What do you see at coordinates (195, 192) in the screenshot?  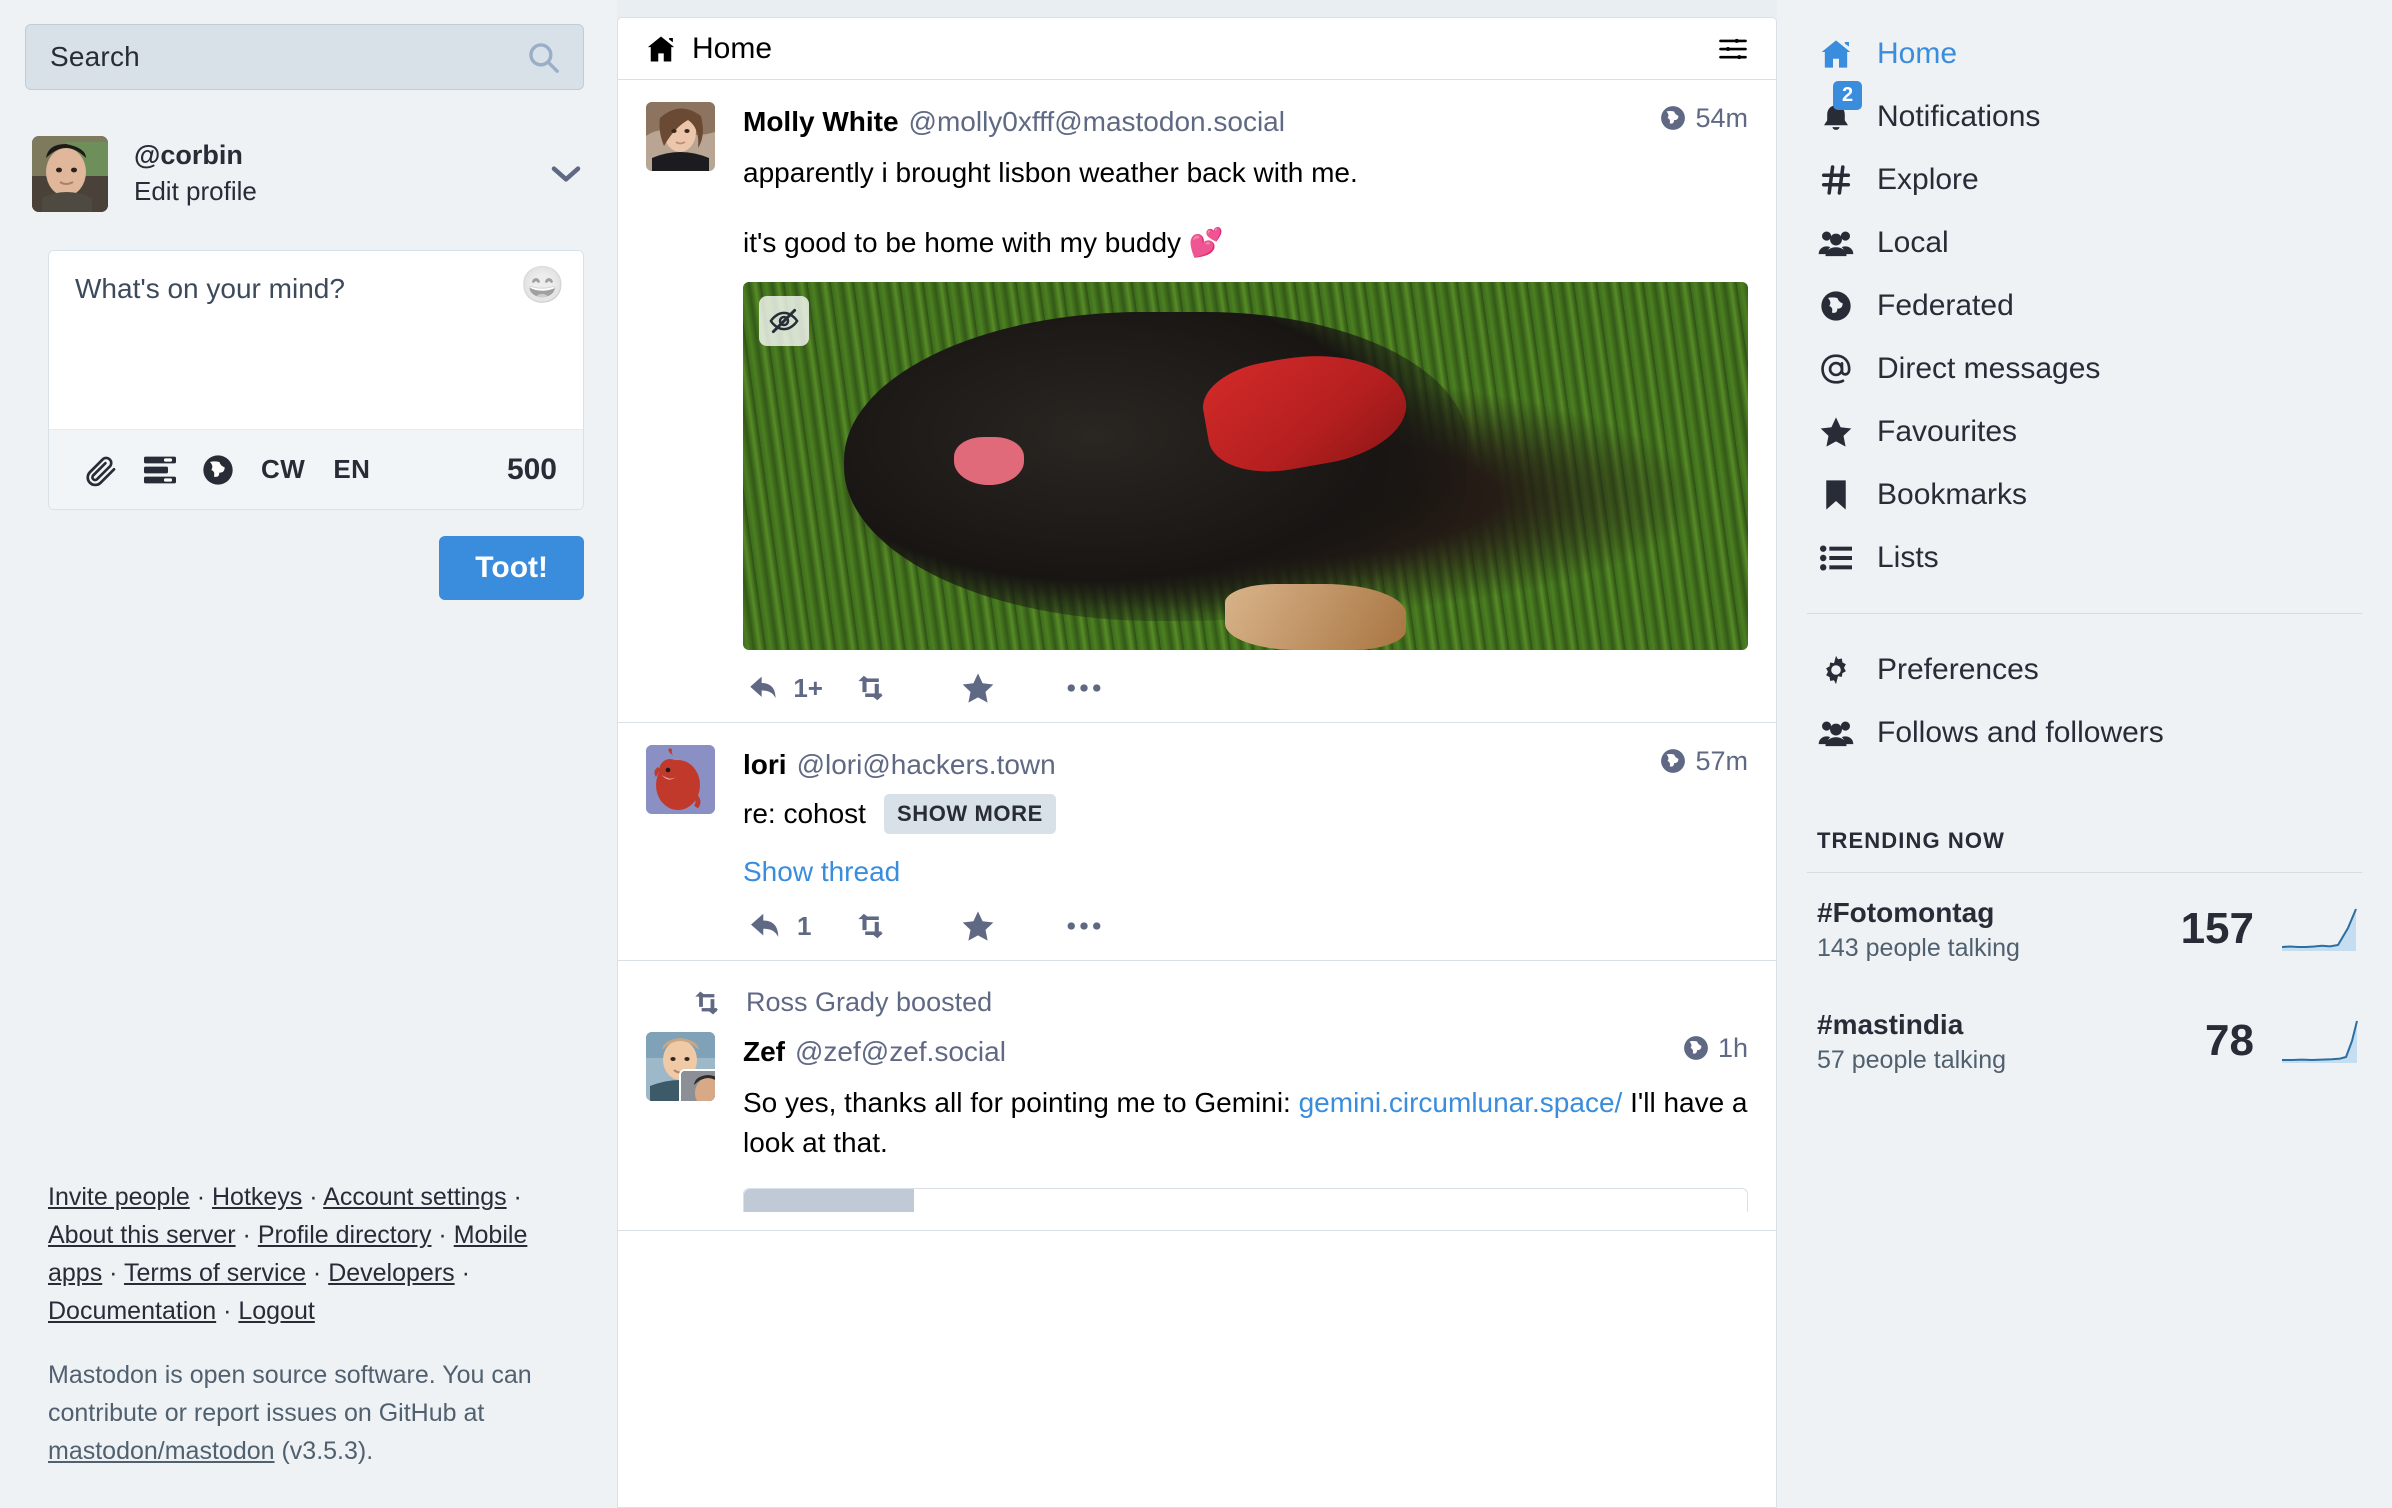 I see `edit-profile-link: Edit profile` at bounding box center [195, 192].